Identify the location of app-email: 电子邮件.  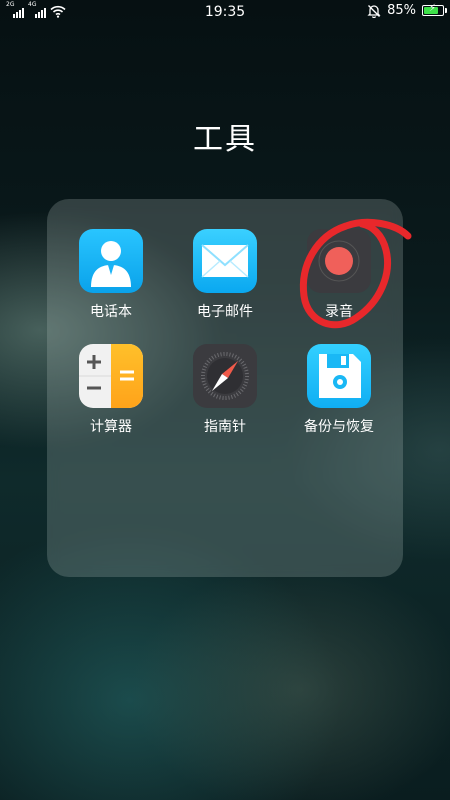
(225, 275).